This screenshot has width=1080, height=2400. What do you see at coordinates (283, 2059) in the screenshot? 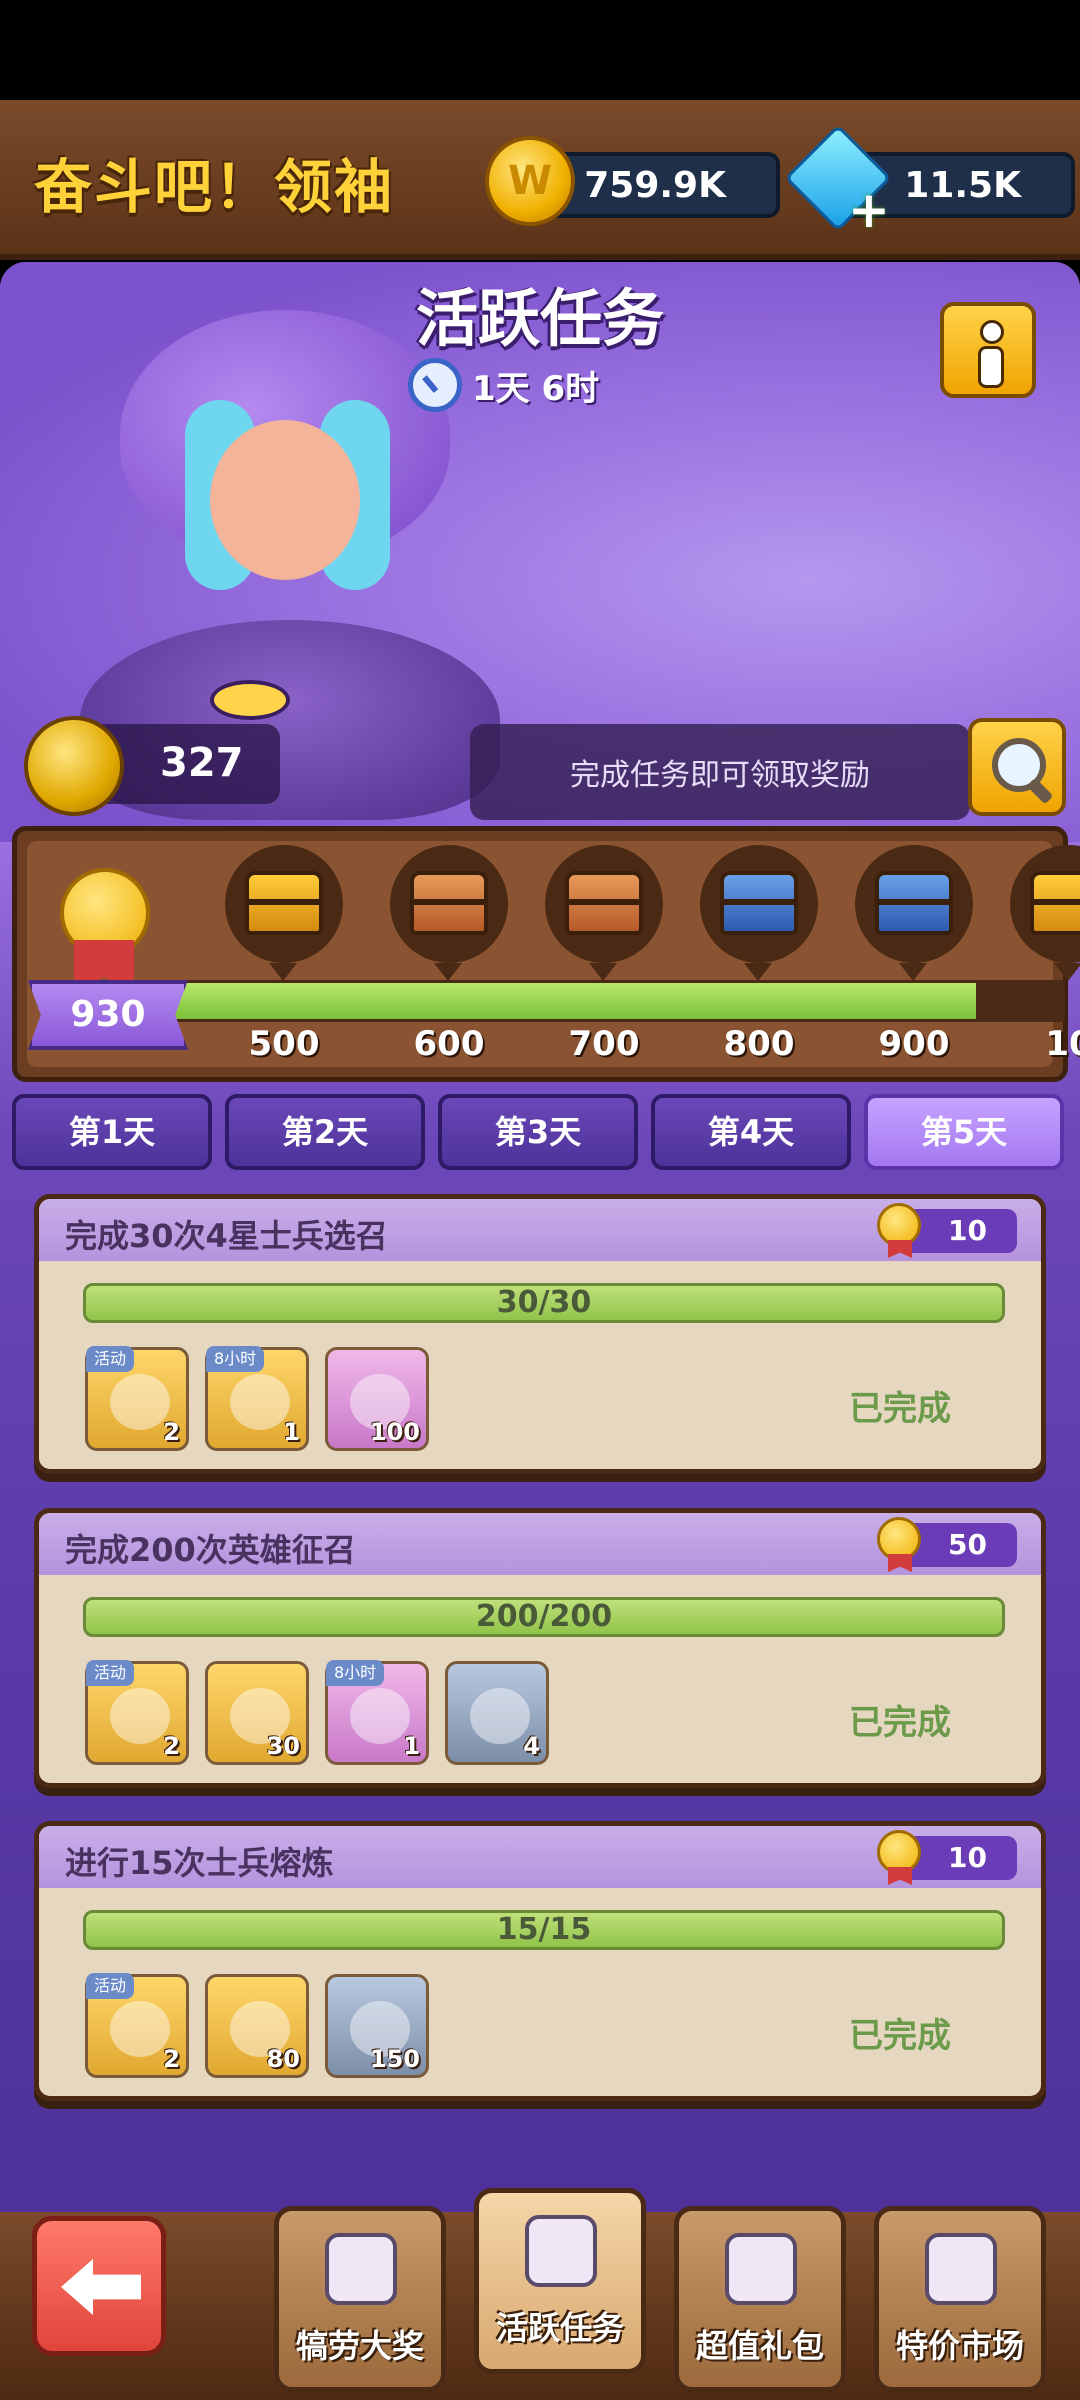
I see `item-quantity: 80` at bounding box center [283, 2059].